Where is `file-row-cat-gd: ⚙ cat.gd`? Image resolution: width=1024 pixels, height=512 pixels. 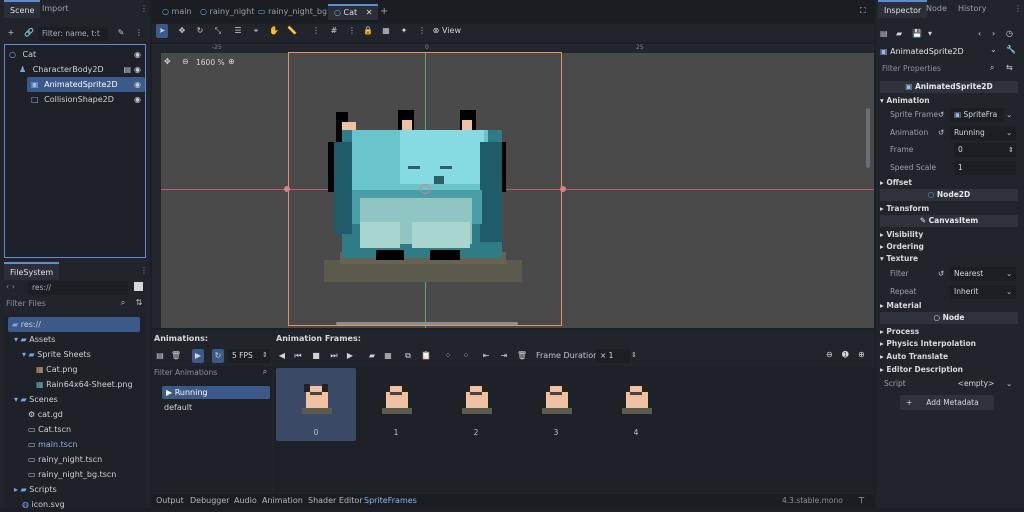
file-row-cat-gd: ⚙ cat.gd is located at coordinates (45, 414).